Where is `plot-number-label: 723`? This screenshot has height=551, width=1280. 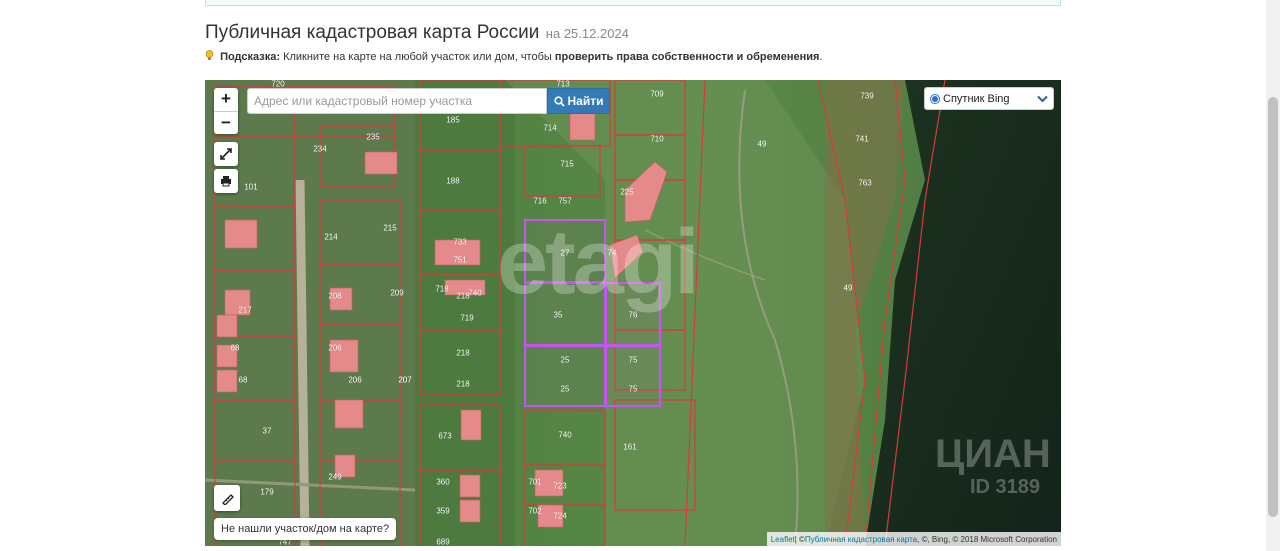
plot-number-label: 723 is located at coordinates (559, 486).